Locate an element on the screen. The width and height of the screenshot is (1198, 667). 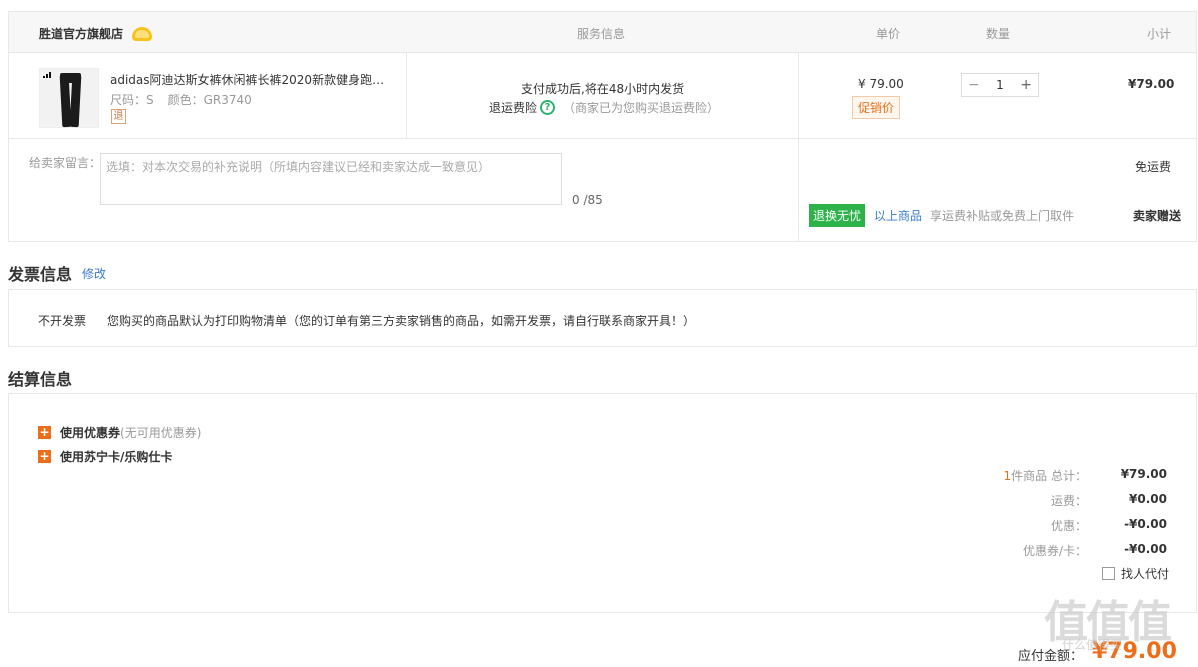
coupon-note: (无可用优惠券) is located at coordinates (161, 433).